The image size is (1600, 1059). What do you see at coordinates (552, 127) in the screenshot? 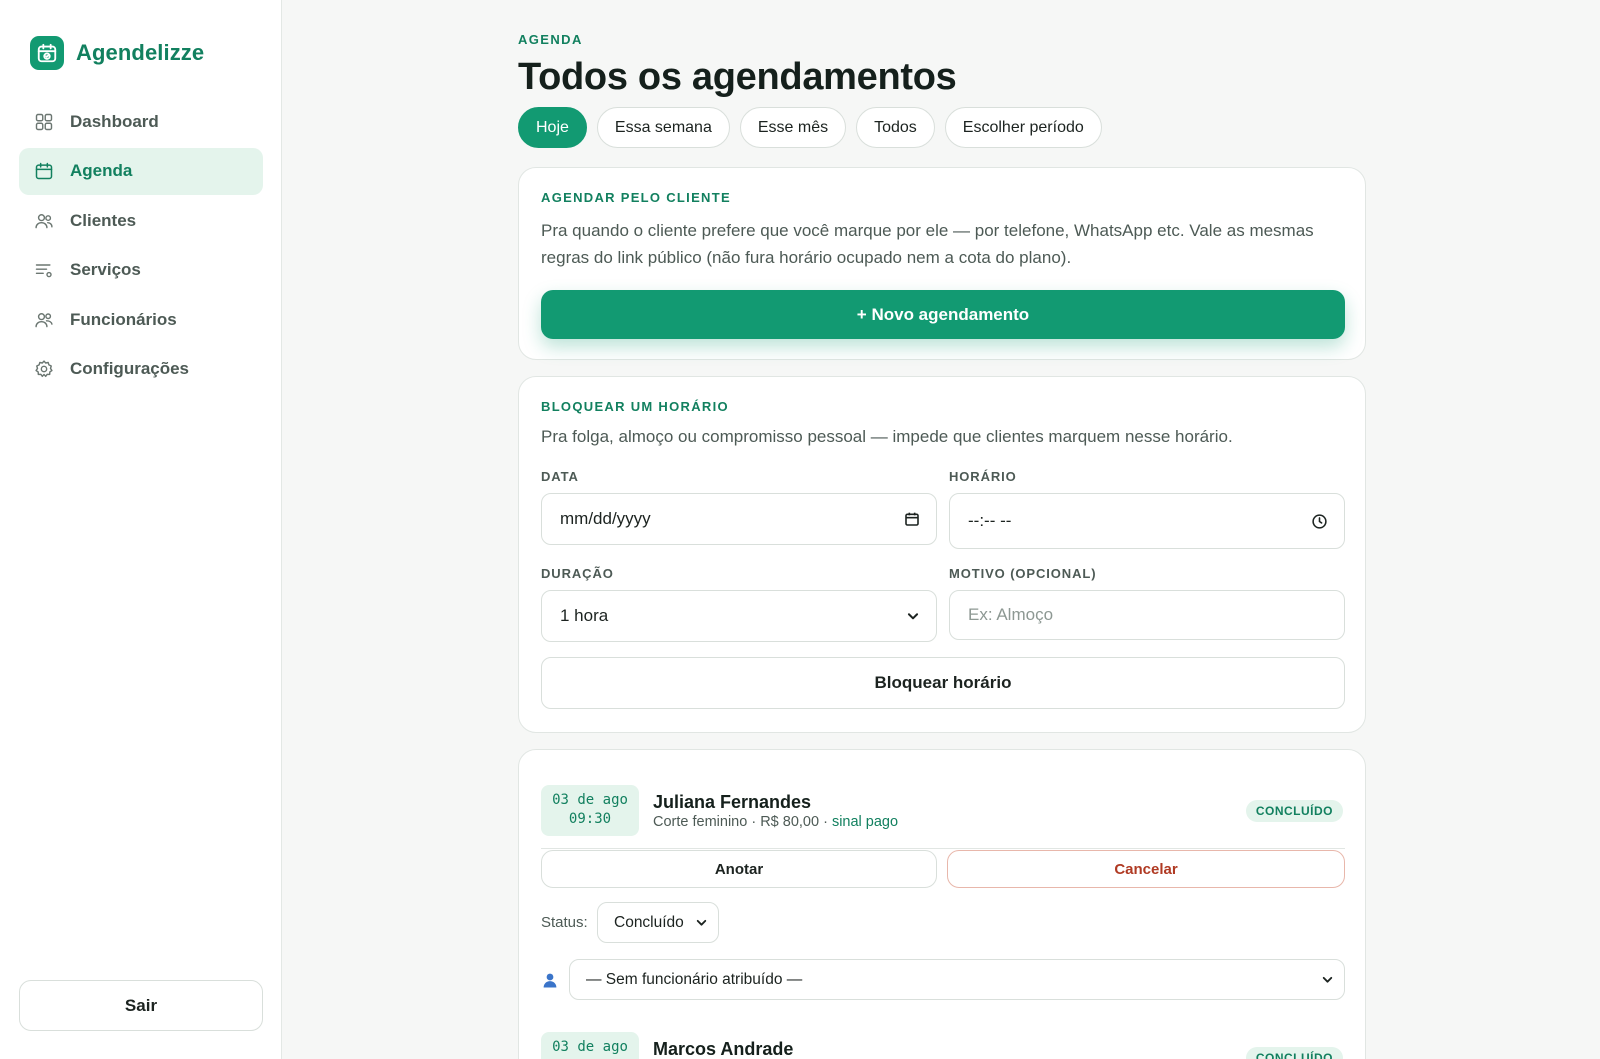
I see `filter-today: Hoje` at bounding box center [552, 127].